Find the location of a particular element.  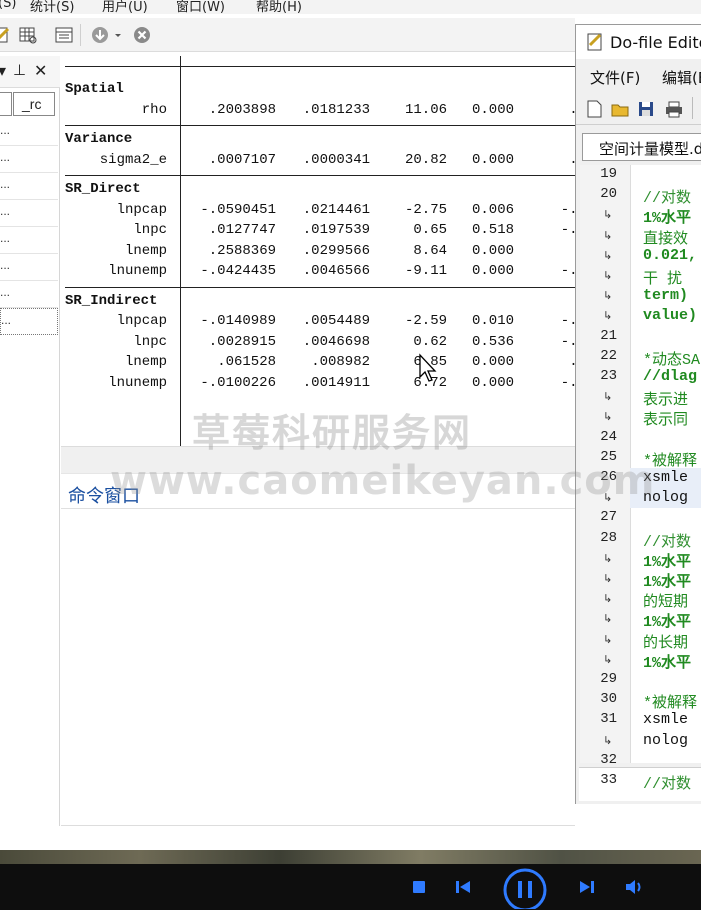

editor-code-line: xsmle is located at coordinates (670, 719).